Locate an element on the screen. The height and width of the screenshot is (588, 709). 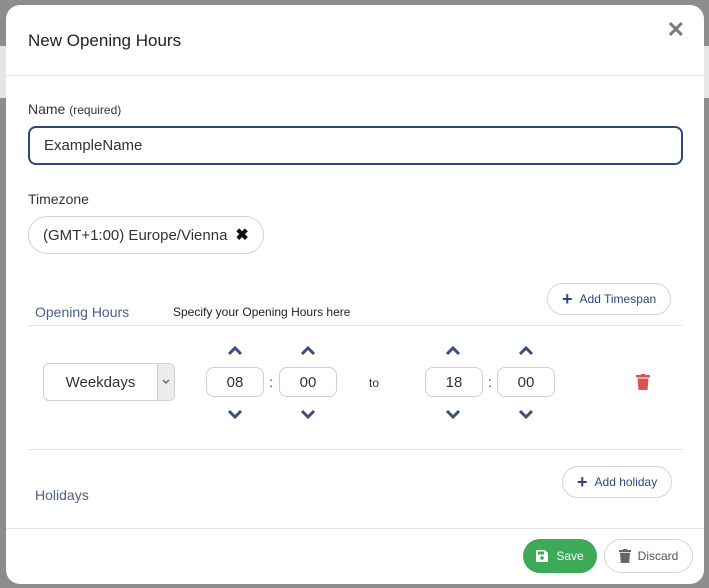
timezone-select: (GMT+1:00) Europe/Vienna ✖ is located at coordinates (146, 235).